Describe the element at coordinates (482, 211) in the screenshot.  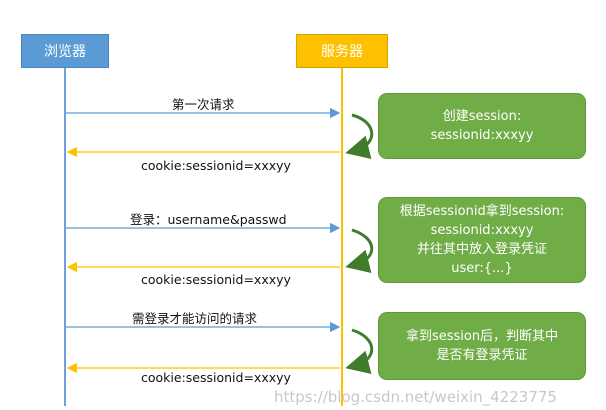
I see `note-line: 根据sessionid拿到session:` at that location.